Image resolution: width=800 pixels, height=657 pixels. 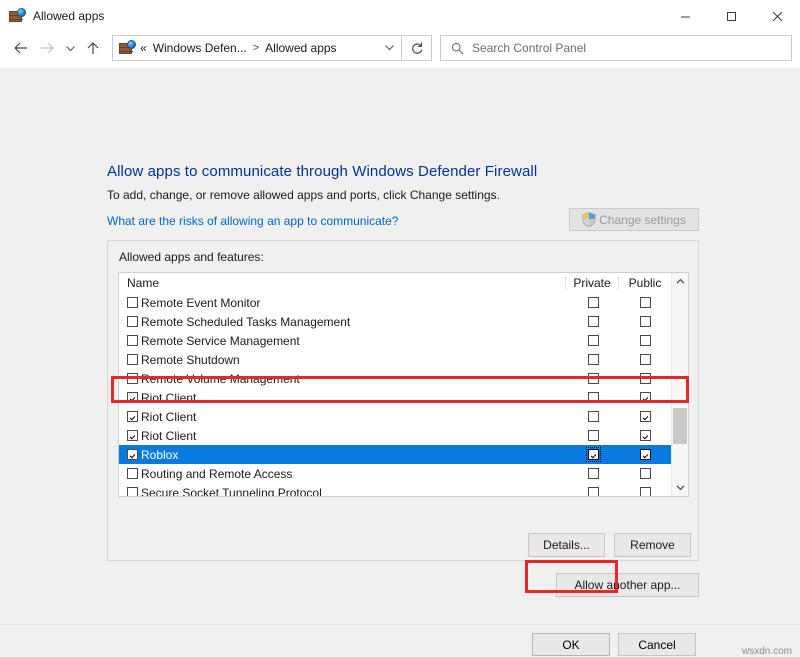 I want to click on table-row: Remote Service Management, so click(x=403, y=340).